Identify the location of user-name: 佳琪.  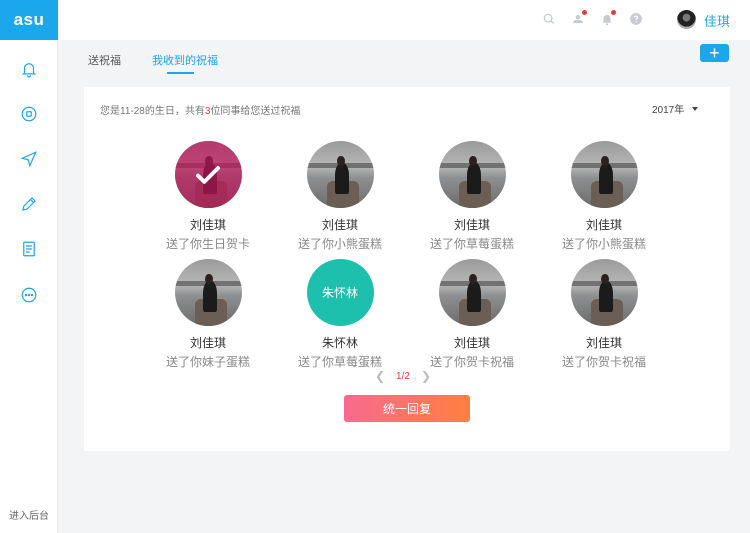
(717, 20).